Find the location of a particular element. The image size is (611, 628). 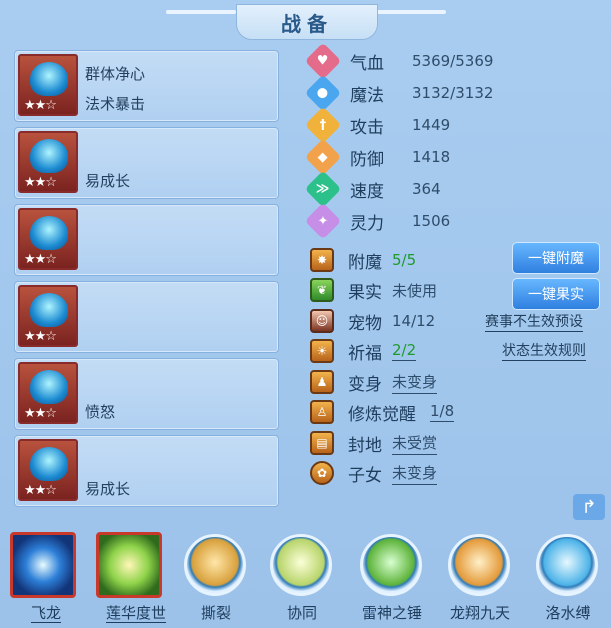

share-icon: ↱ is located at coordinates (589, 507).